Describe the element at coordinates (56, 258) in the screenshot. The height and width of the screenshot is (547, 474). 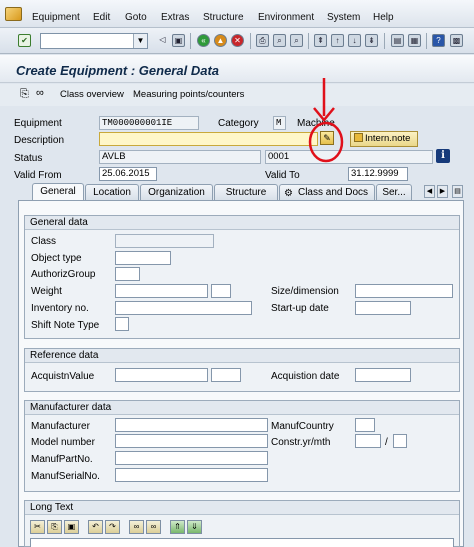
I see `object-type-label: Object type` at that location.